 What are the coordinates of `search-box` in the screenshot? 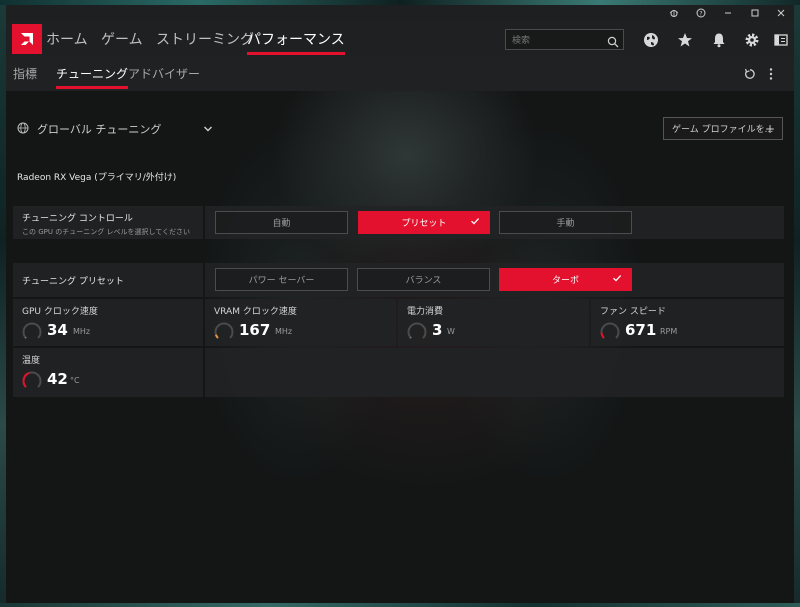 It's located at (564, 39).